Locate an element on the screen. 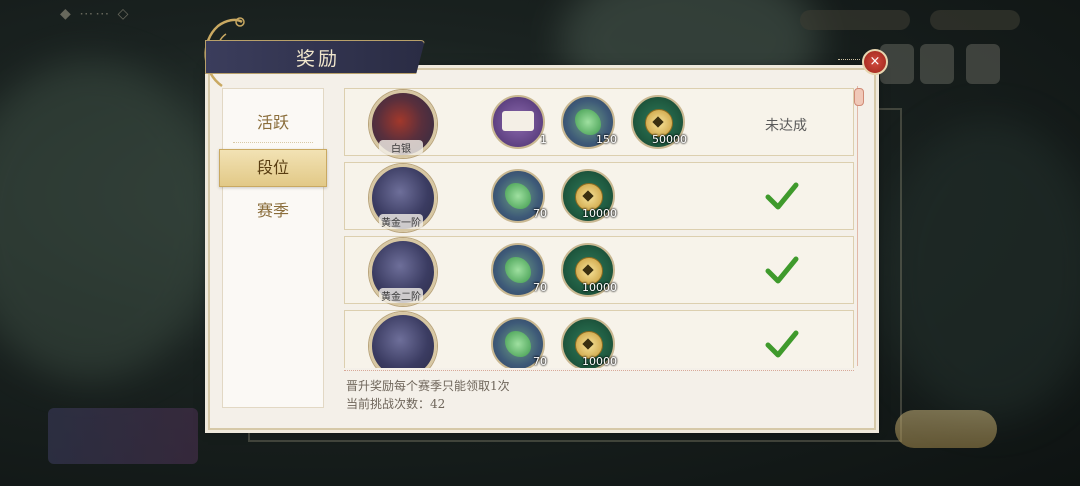 This screenshot has width=1080, height=486. scroll-icon: 1 is located at coordinates (519, 122).